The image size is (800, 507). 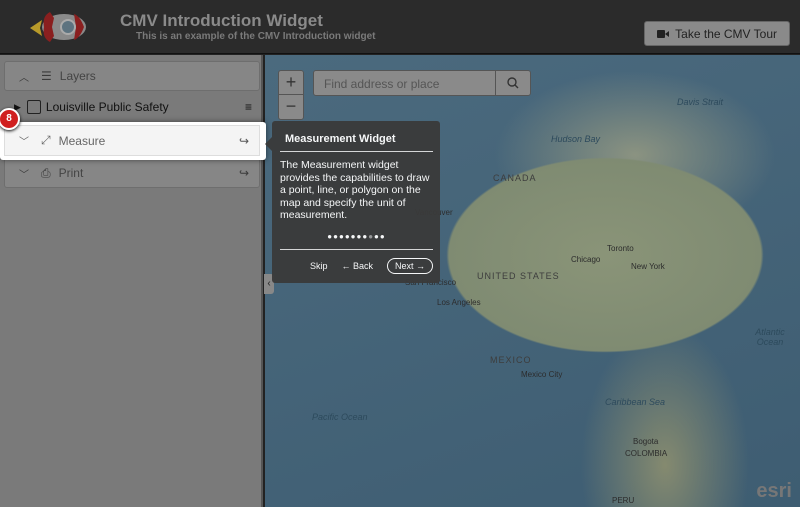 I want to click on map-label: MEXICO, so click(x=511, y=360).